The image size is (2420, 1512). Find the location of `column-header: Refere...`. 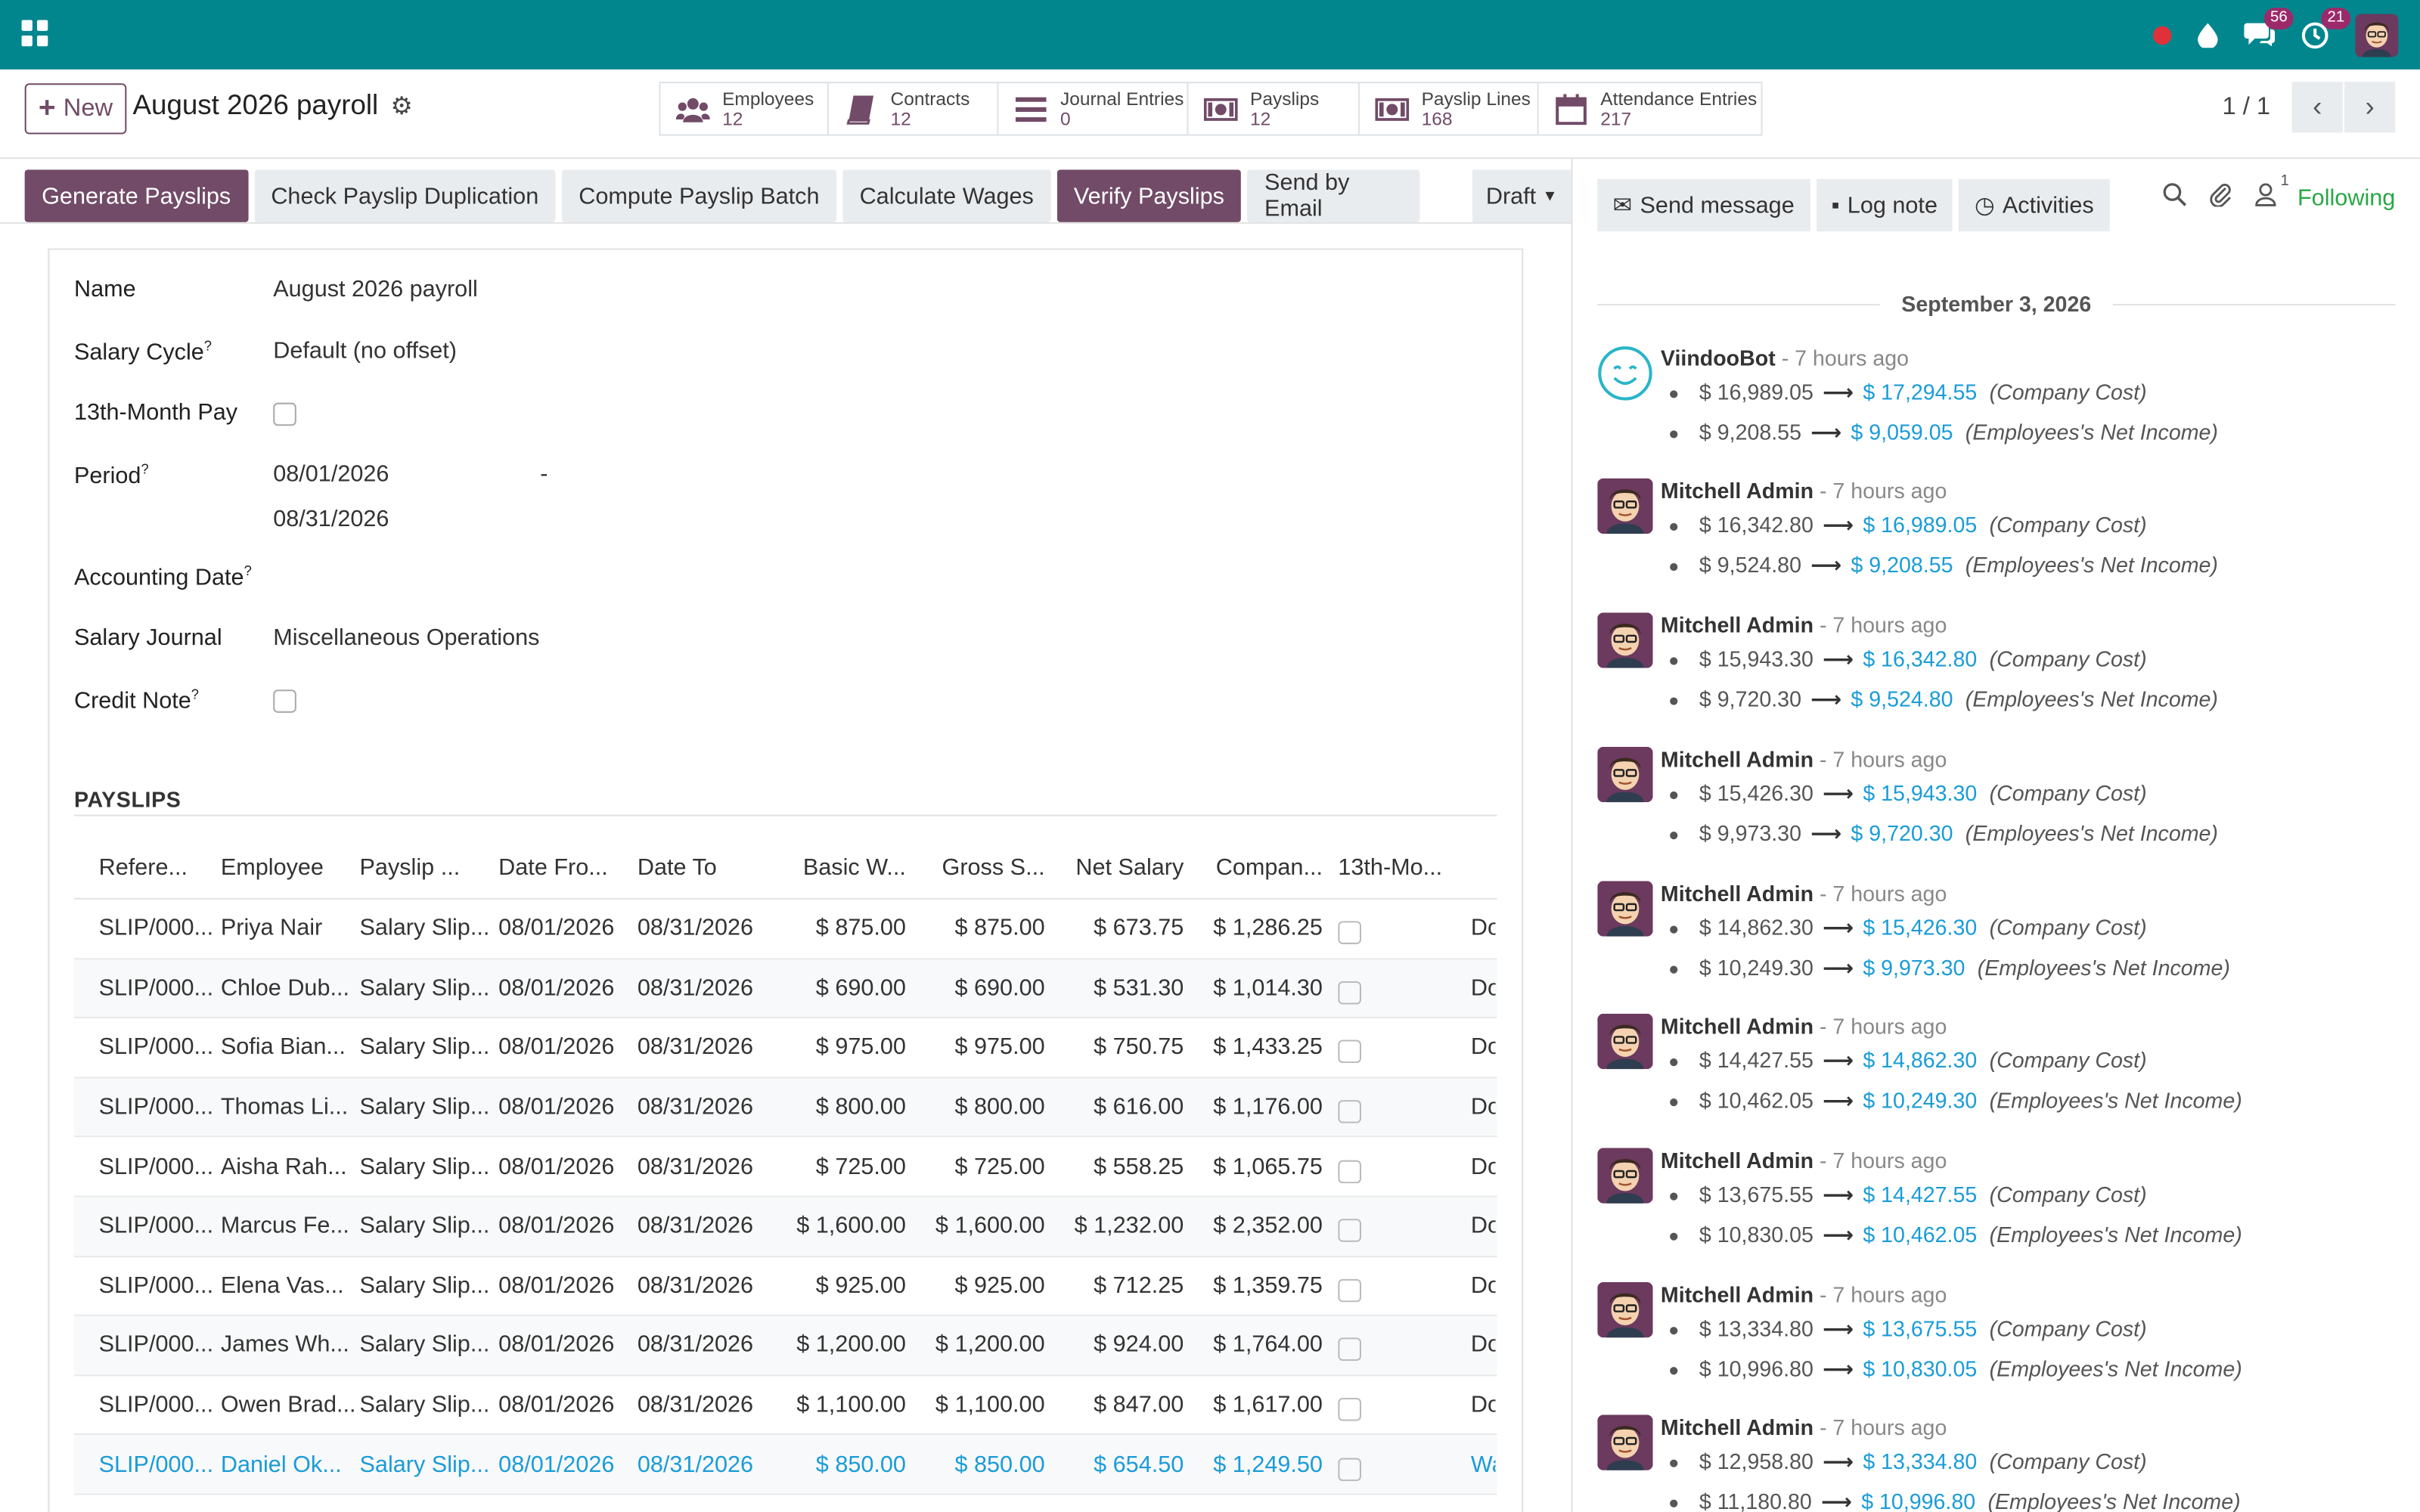

column-header: Refere... is located at coordinates (147, 868).